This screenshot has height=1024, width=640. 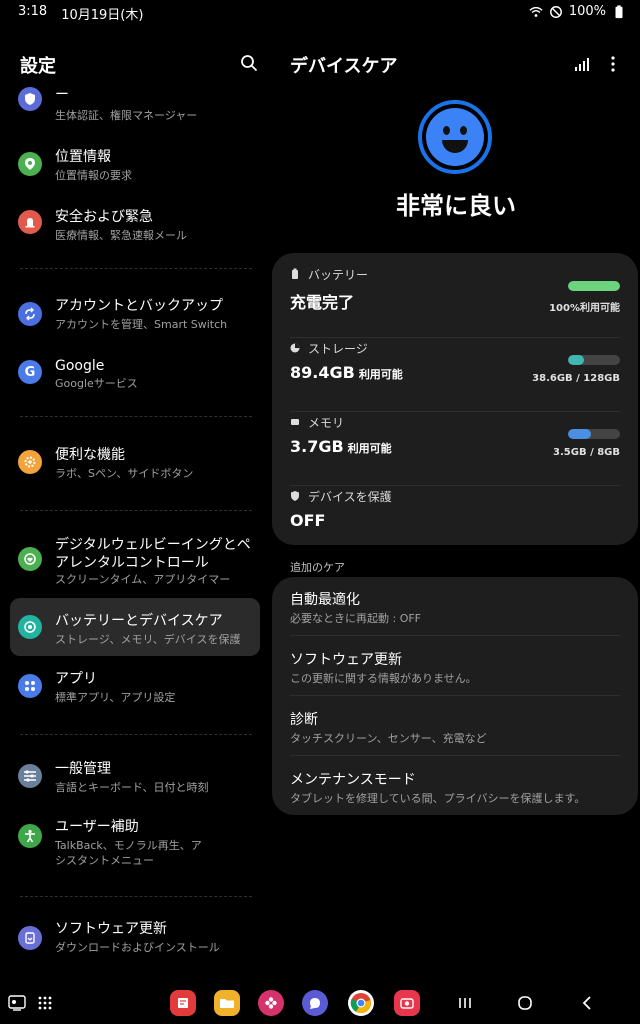 I want to click on settings-item-software-update: ソフトウェア更新 ダウンロードおよびインストール, so click(x=135, y=941).